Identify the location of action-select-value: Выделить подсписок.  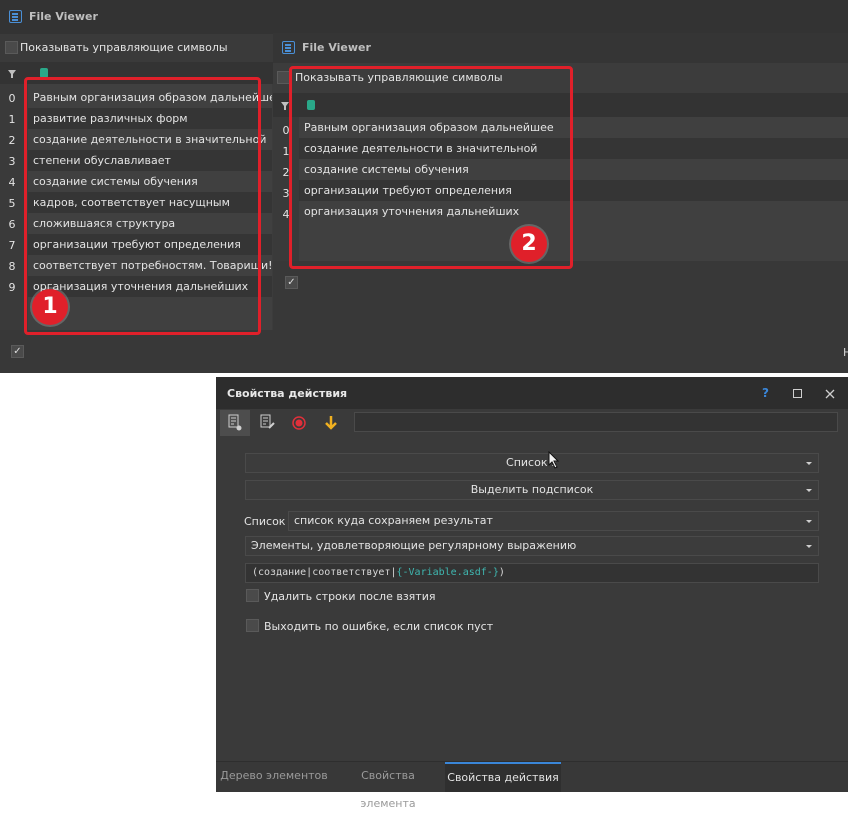
(532, 489).